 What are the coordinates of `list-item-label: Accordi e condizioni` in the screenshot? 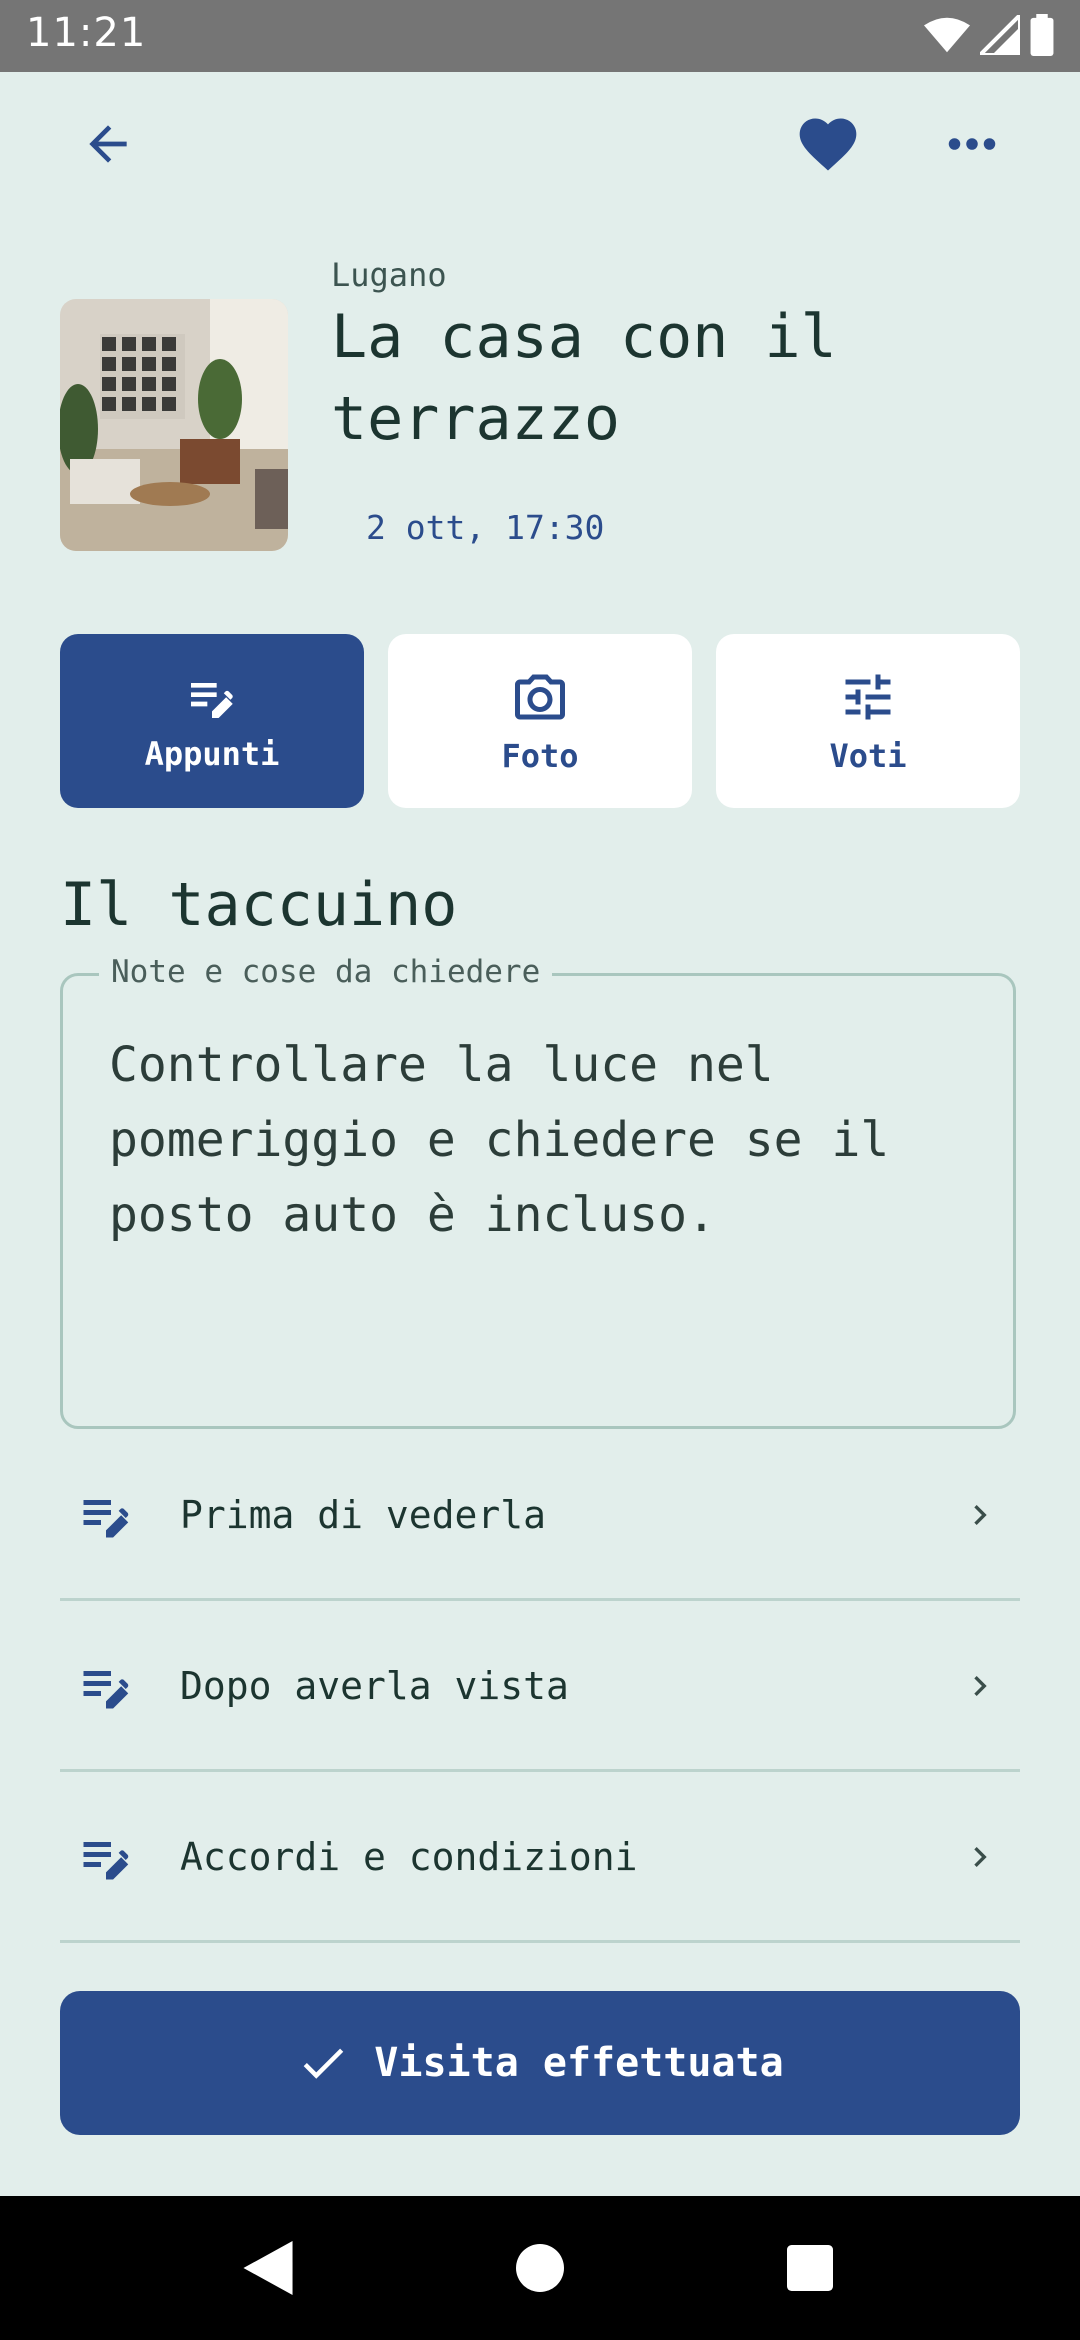 It's located at (409, 1856).